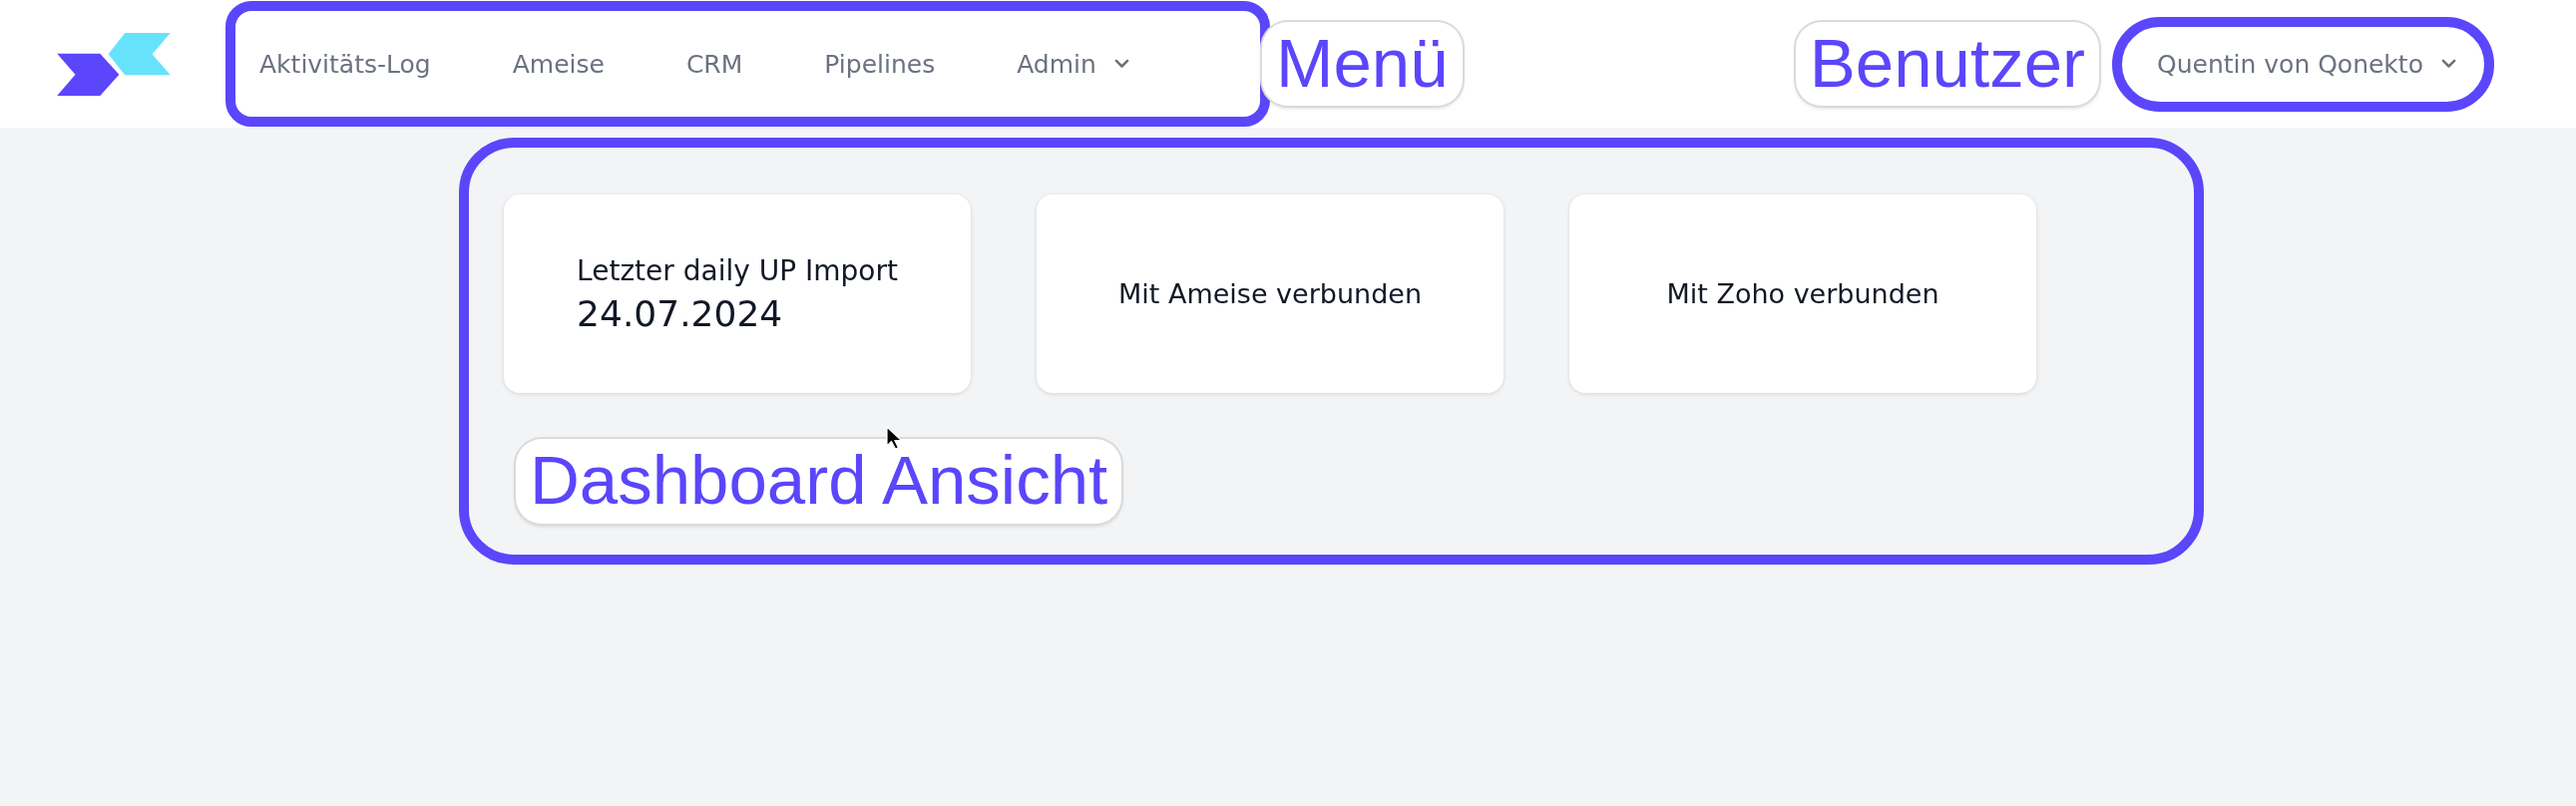 This screenshot has height=806, width=2576. I want to click on card-value: 24.07.2024, so click(680, 313).